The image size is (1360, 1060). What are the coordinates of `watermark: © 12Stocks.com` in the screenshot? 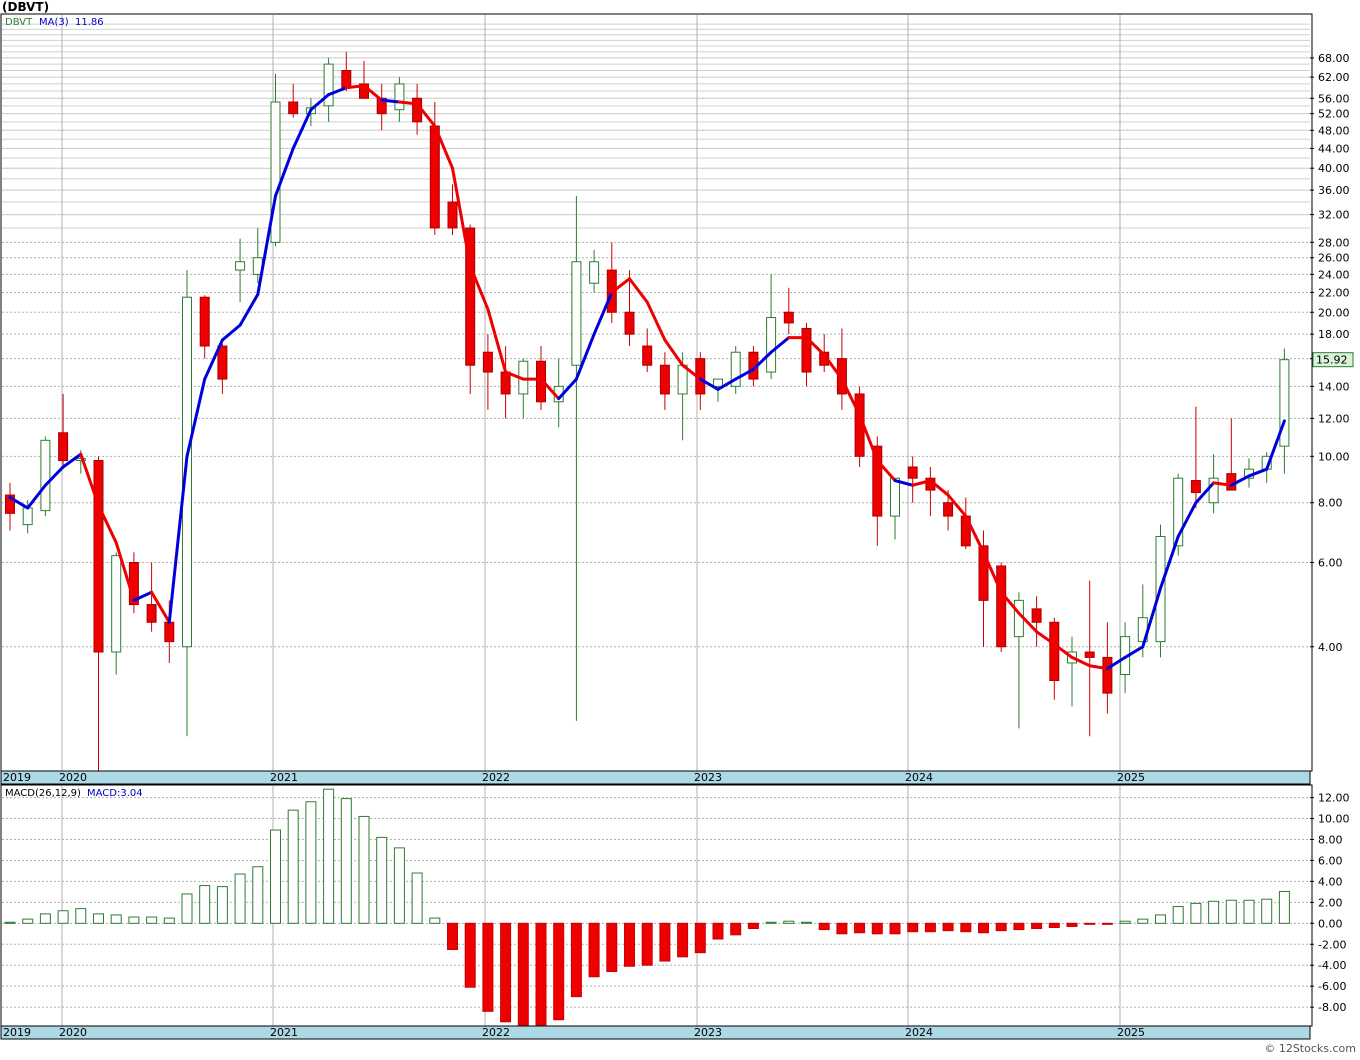 It's located at (1310, 1048).